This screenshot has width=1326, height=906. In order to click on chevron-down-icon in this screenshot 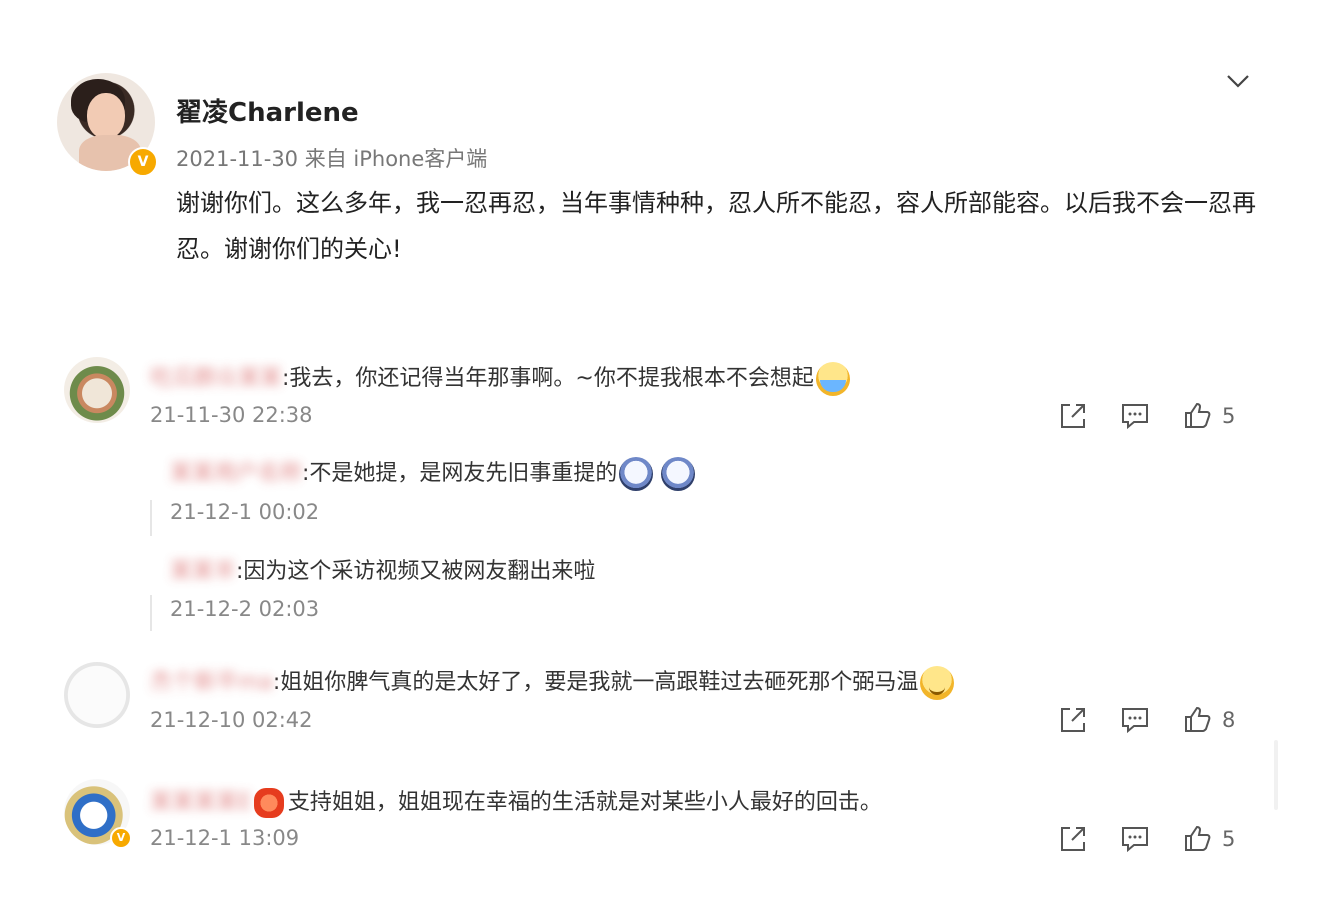, I will do `click(1238, 80)`.